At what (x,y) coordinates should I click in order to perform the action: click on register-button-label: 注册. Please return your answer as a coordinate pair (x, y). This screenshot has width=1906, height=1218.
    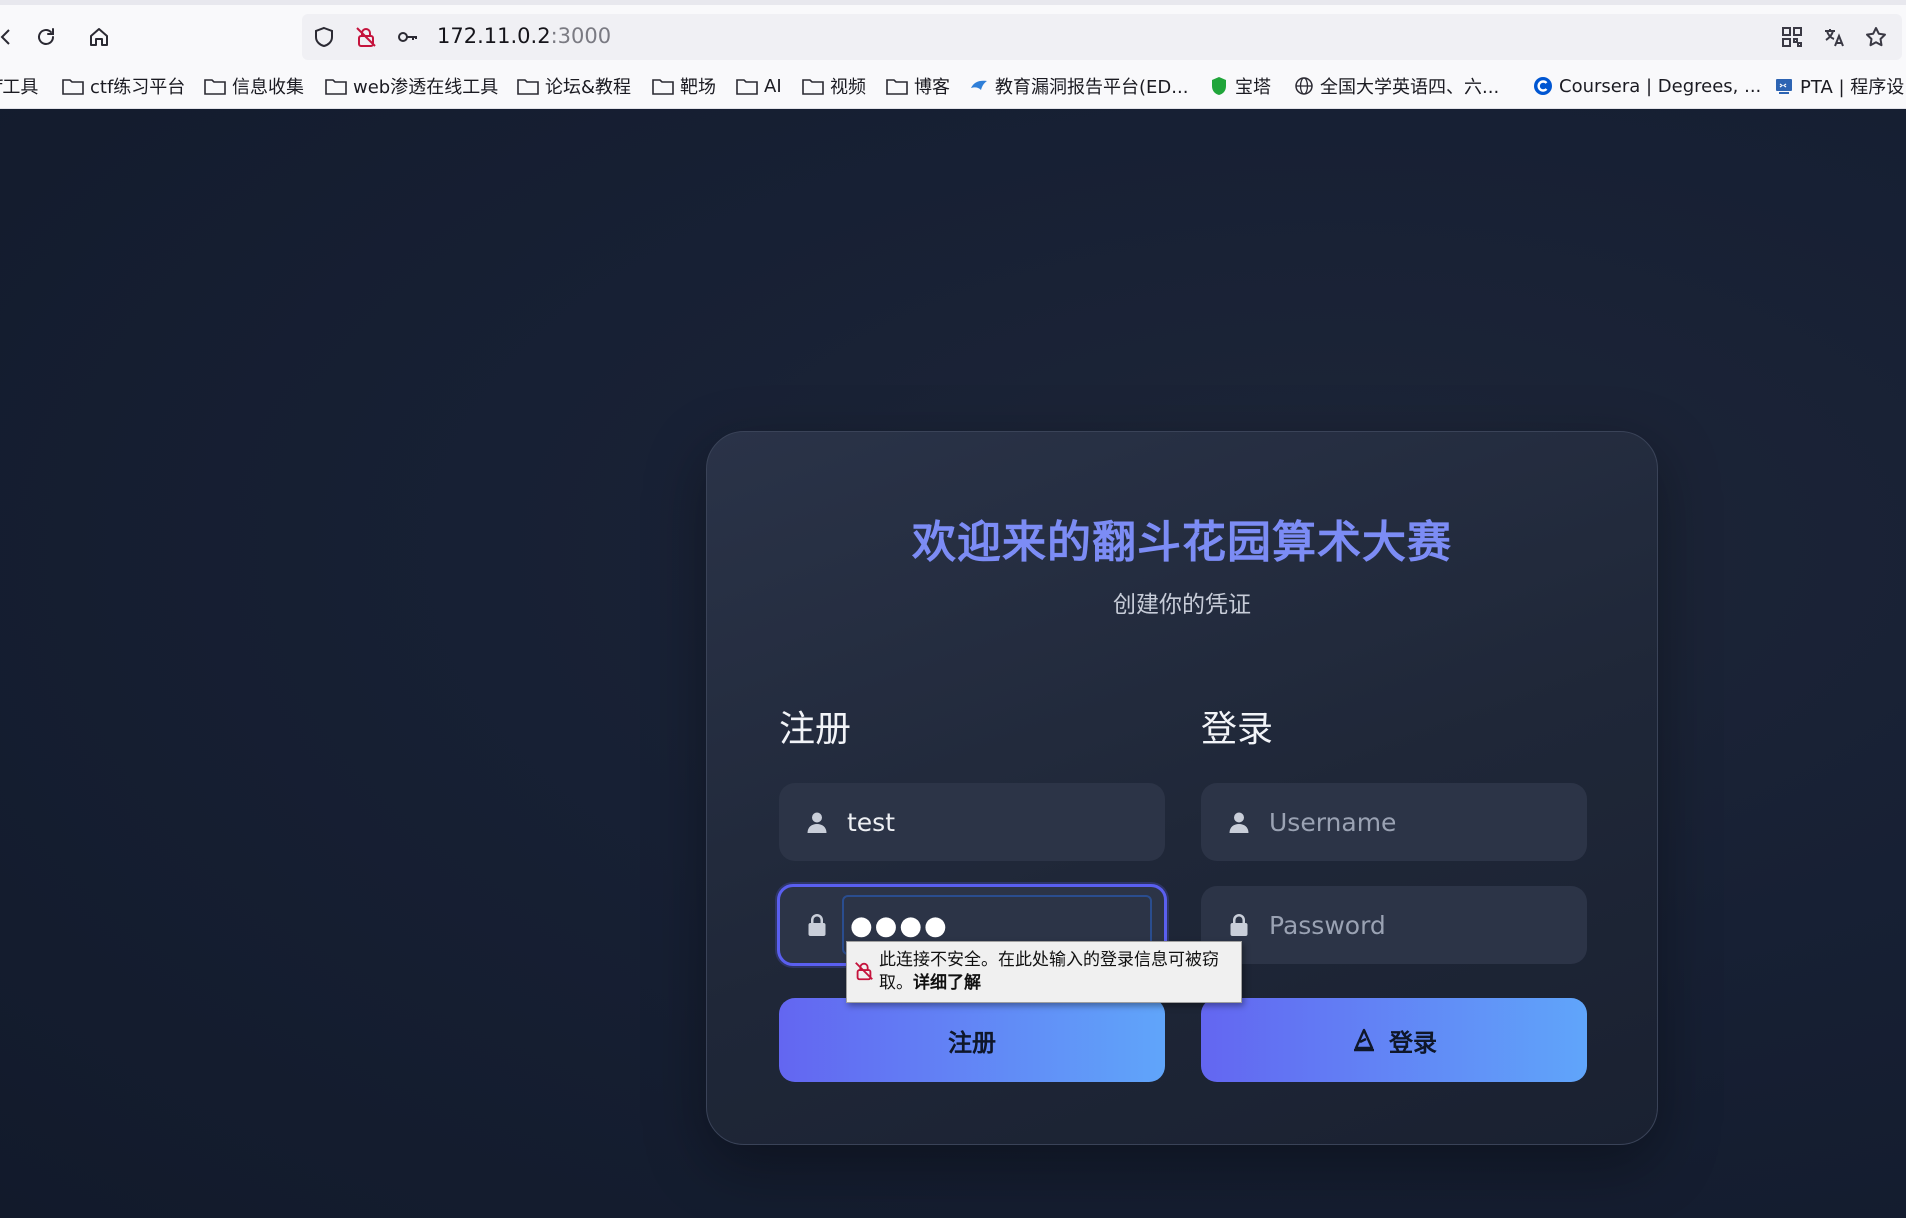
    Looking at the image, I should click on (972, 1042).